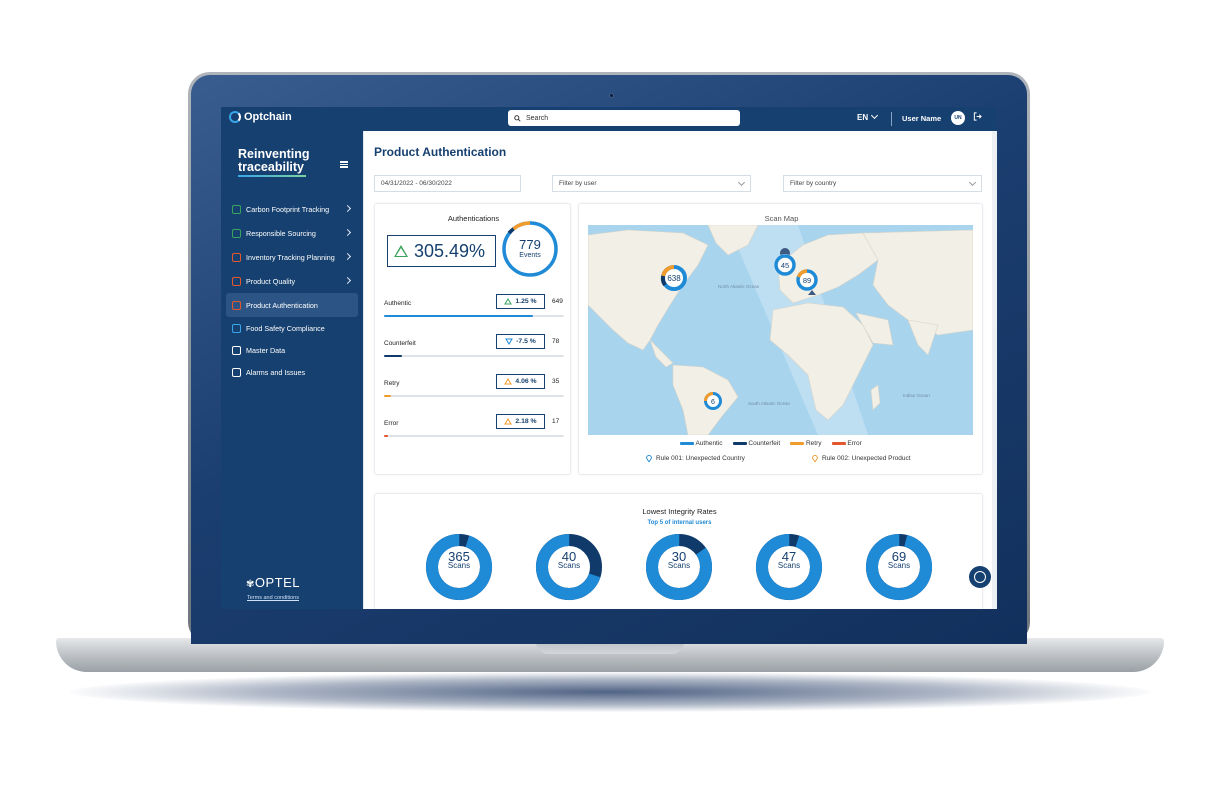 The height and width of the screenshot is (808, 1219). I want to click on donut-value: 365, so click(459, 556).